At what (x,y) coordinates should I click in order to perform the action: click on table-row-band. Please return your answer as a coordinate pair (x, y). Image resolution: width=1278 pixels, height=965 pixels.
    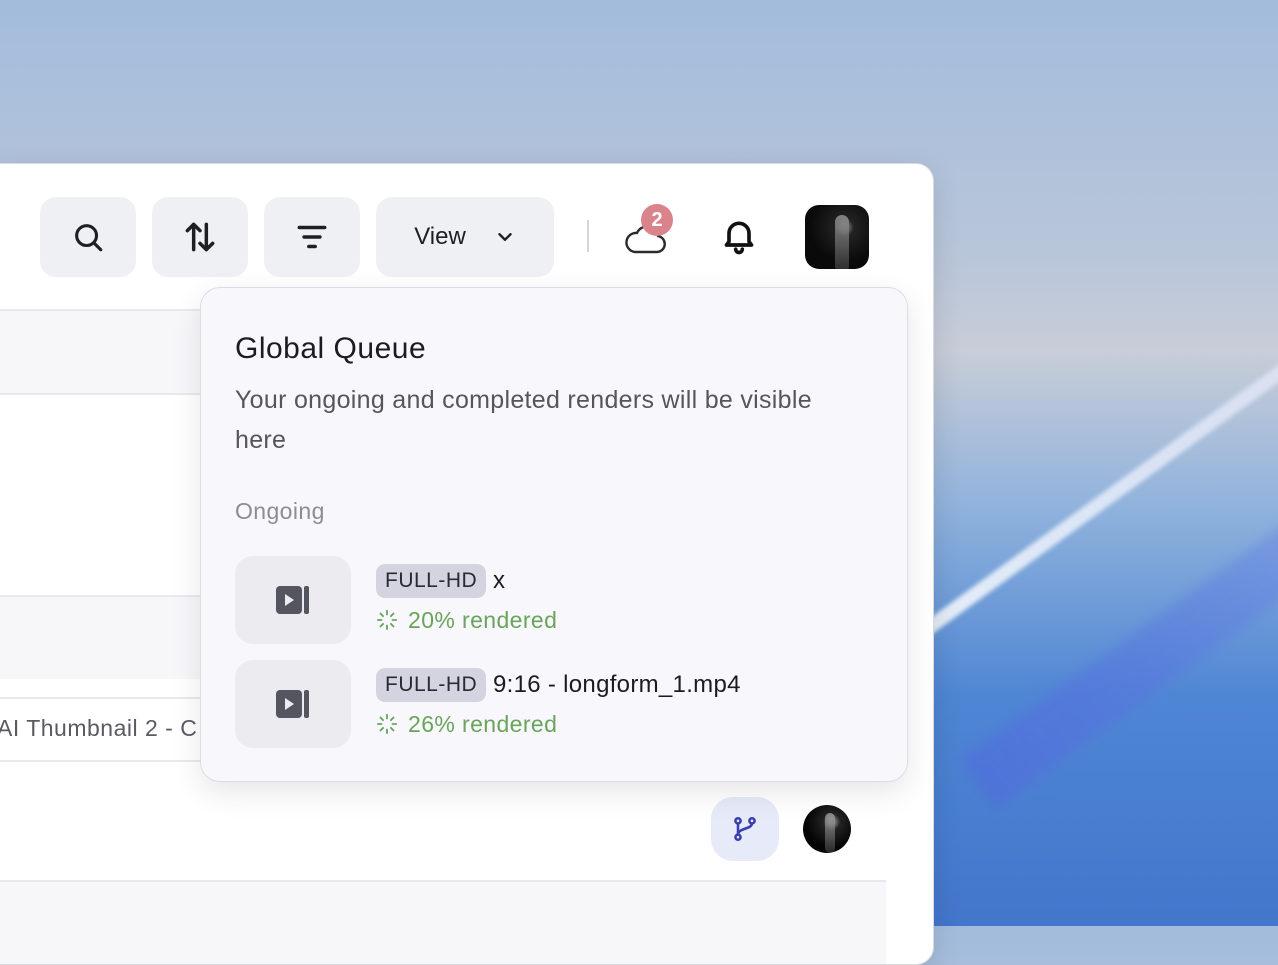
    Looking at the image, I should click on (443, 923).